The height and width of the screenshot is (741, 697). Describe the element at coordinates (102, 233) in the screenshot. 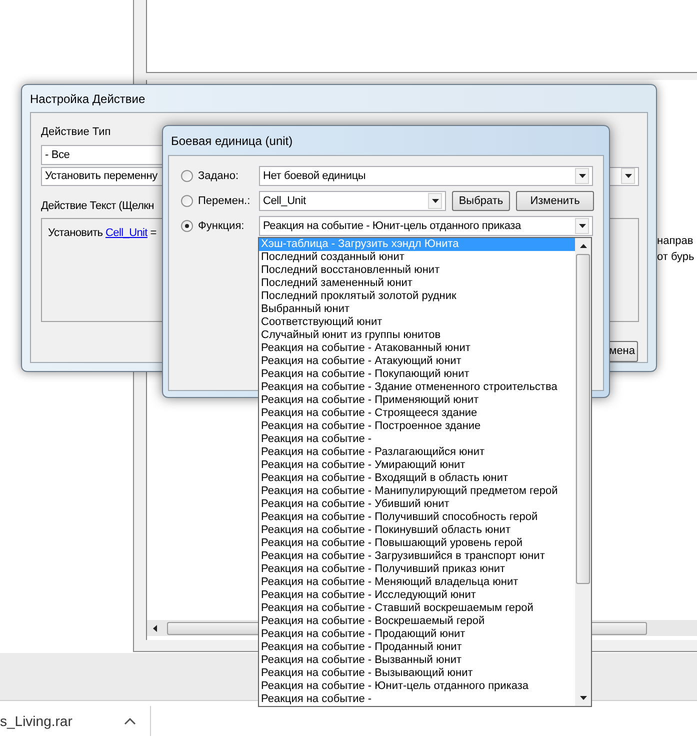

I see `action-text: Установить Cell_Unit =` at that location.